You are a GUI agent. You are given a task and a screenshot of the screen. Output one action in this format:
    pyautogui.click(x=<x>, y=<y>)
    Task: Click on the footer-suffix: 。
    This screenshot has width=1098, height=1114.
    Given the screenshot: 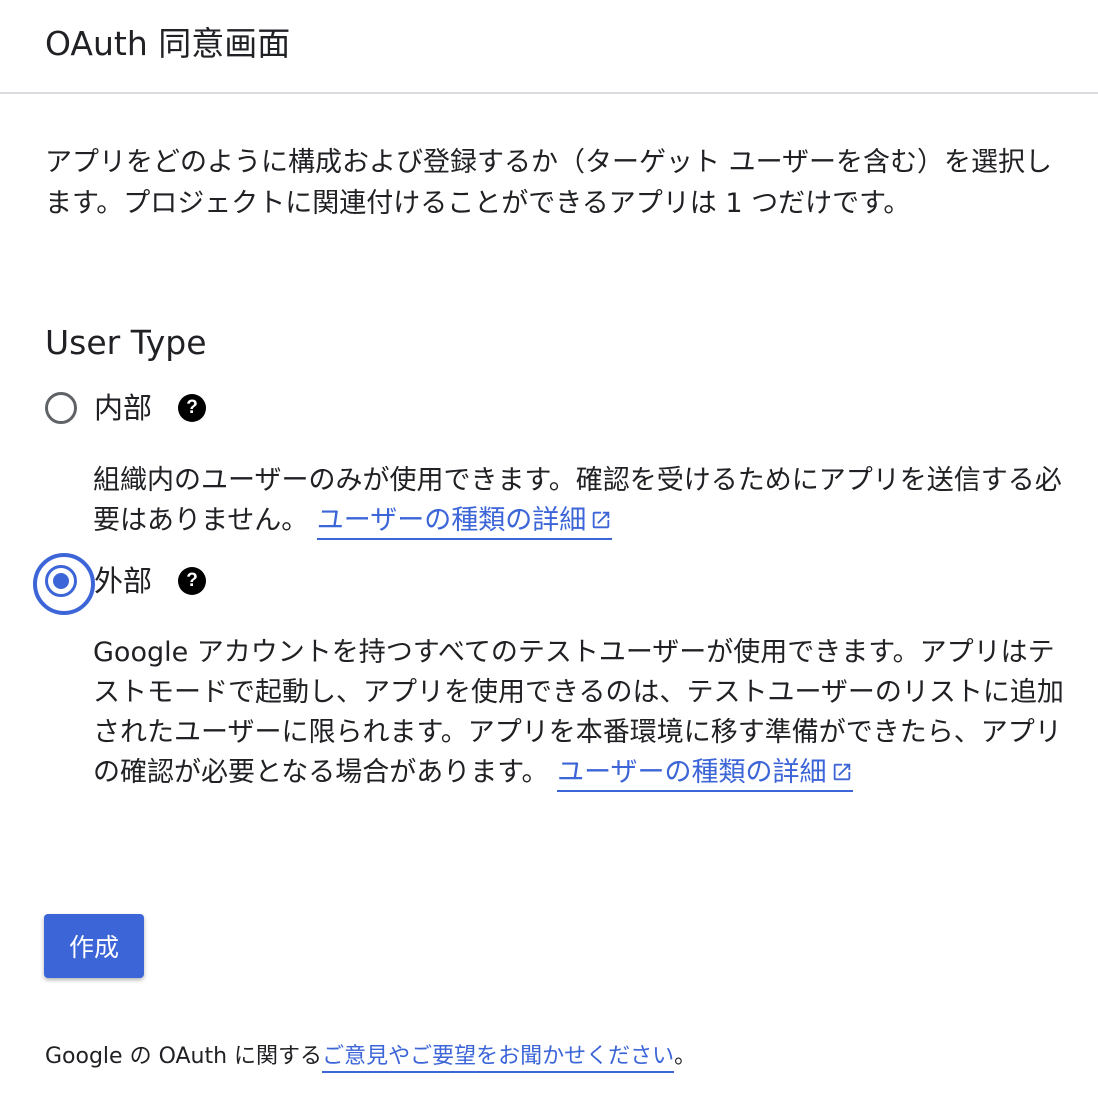 What is the action you would take?
    pyautogui.click(x=685, y=1056)
    